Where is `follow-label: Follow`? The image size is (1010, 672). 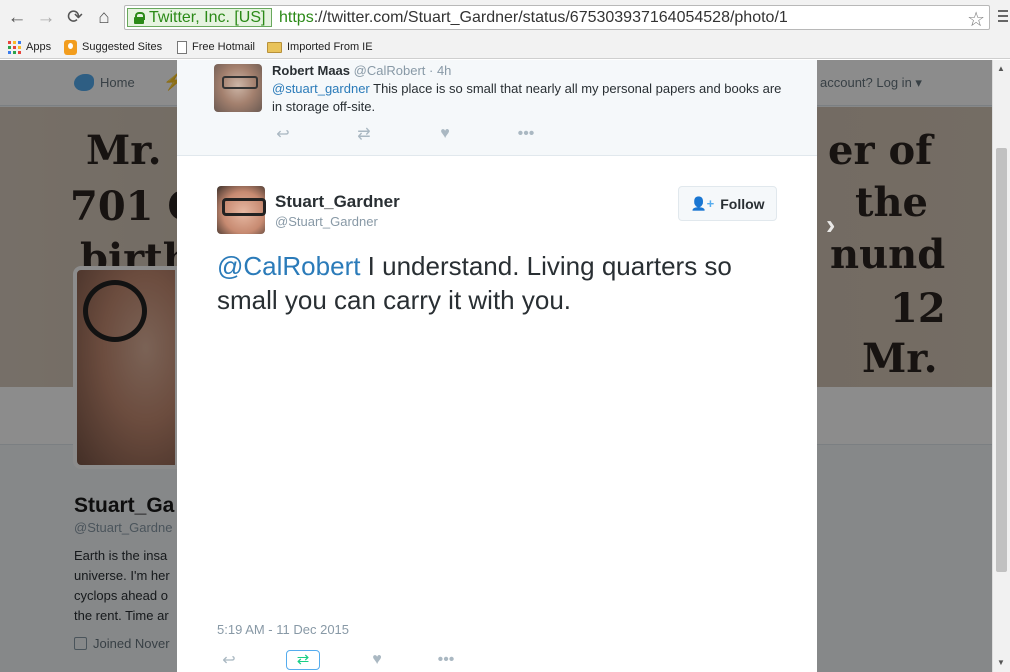
follow-label: Follow is located at coordinates (742, 203).